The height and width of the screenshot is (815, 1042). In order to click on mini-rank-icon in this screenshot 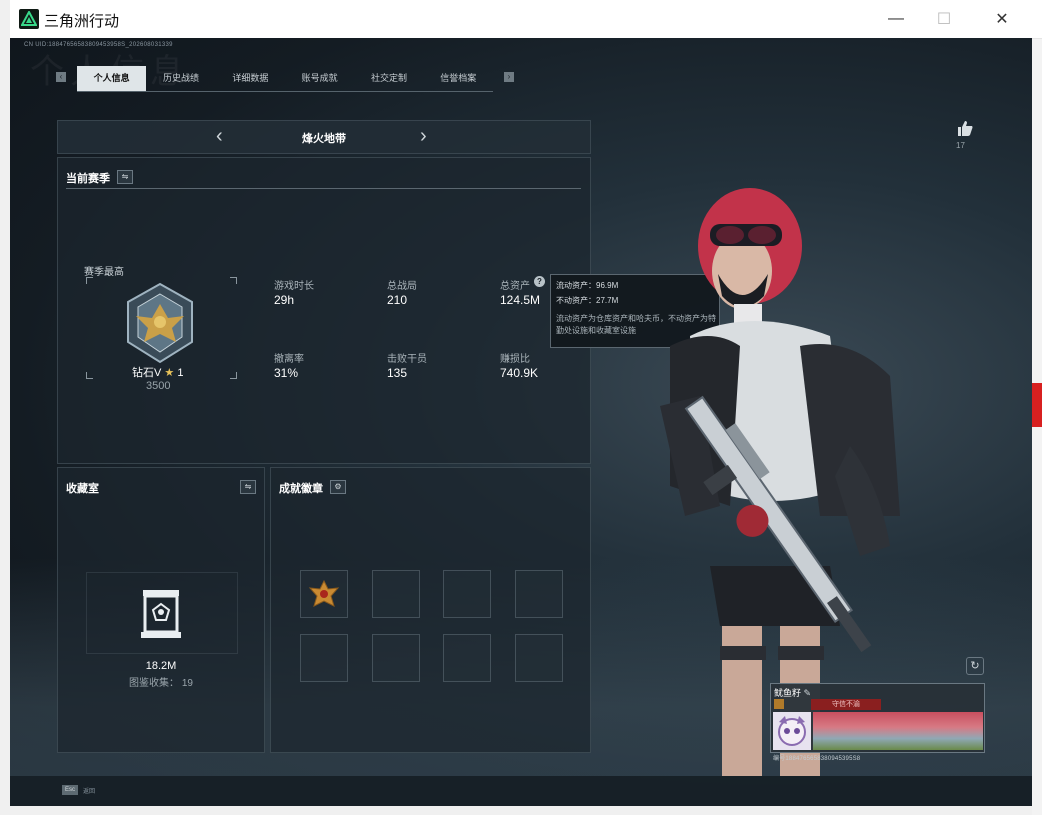, I will do `click(779, 704)`.